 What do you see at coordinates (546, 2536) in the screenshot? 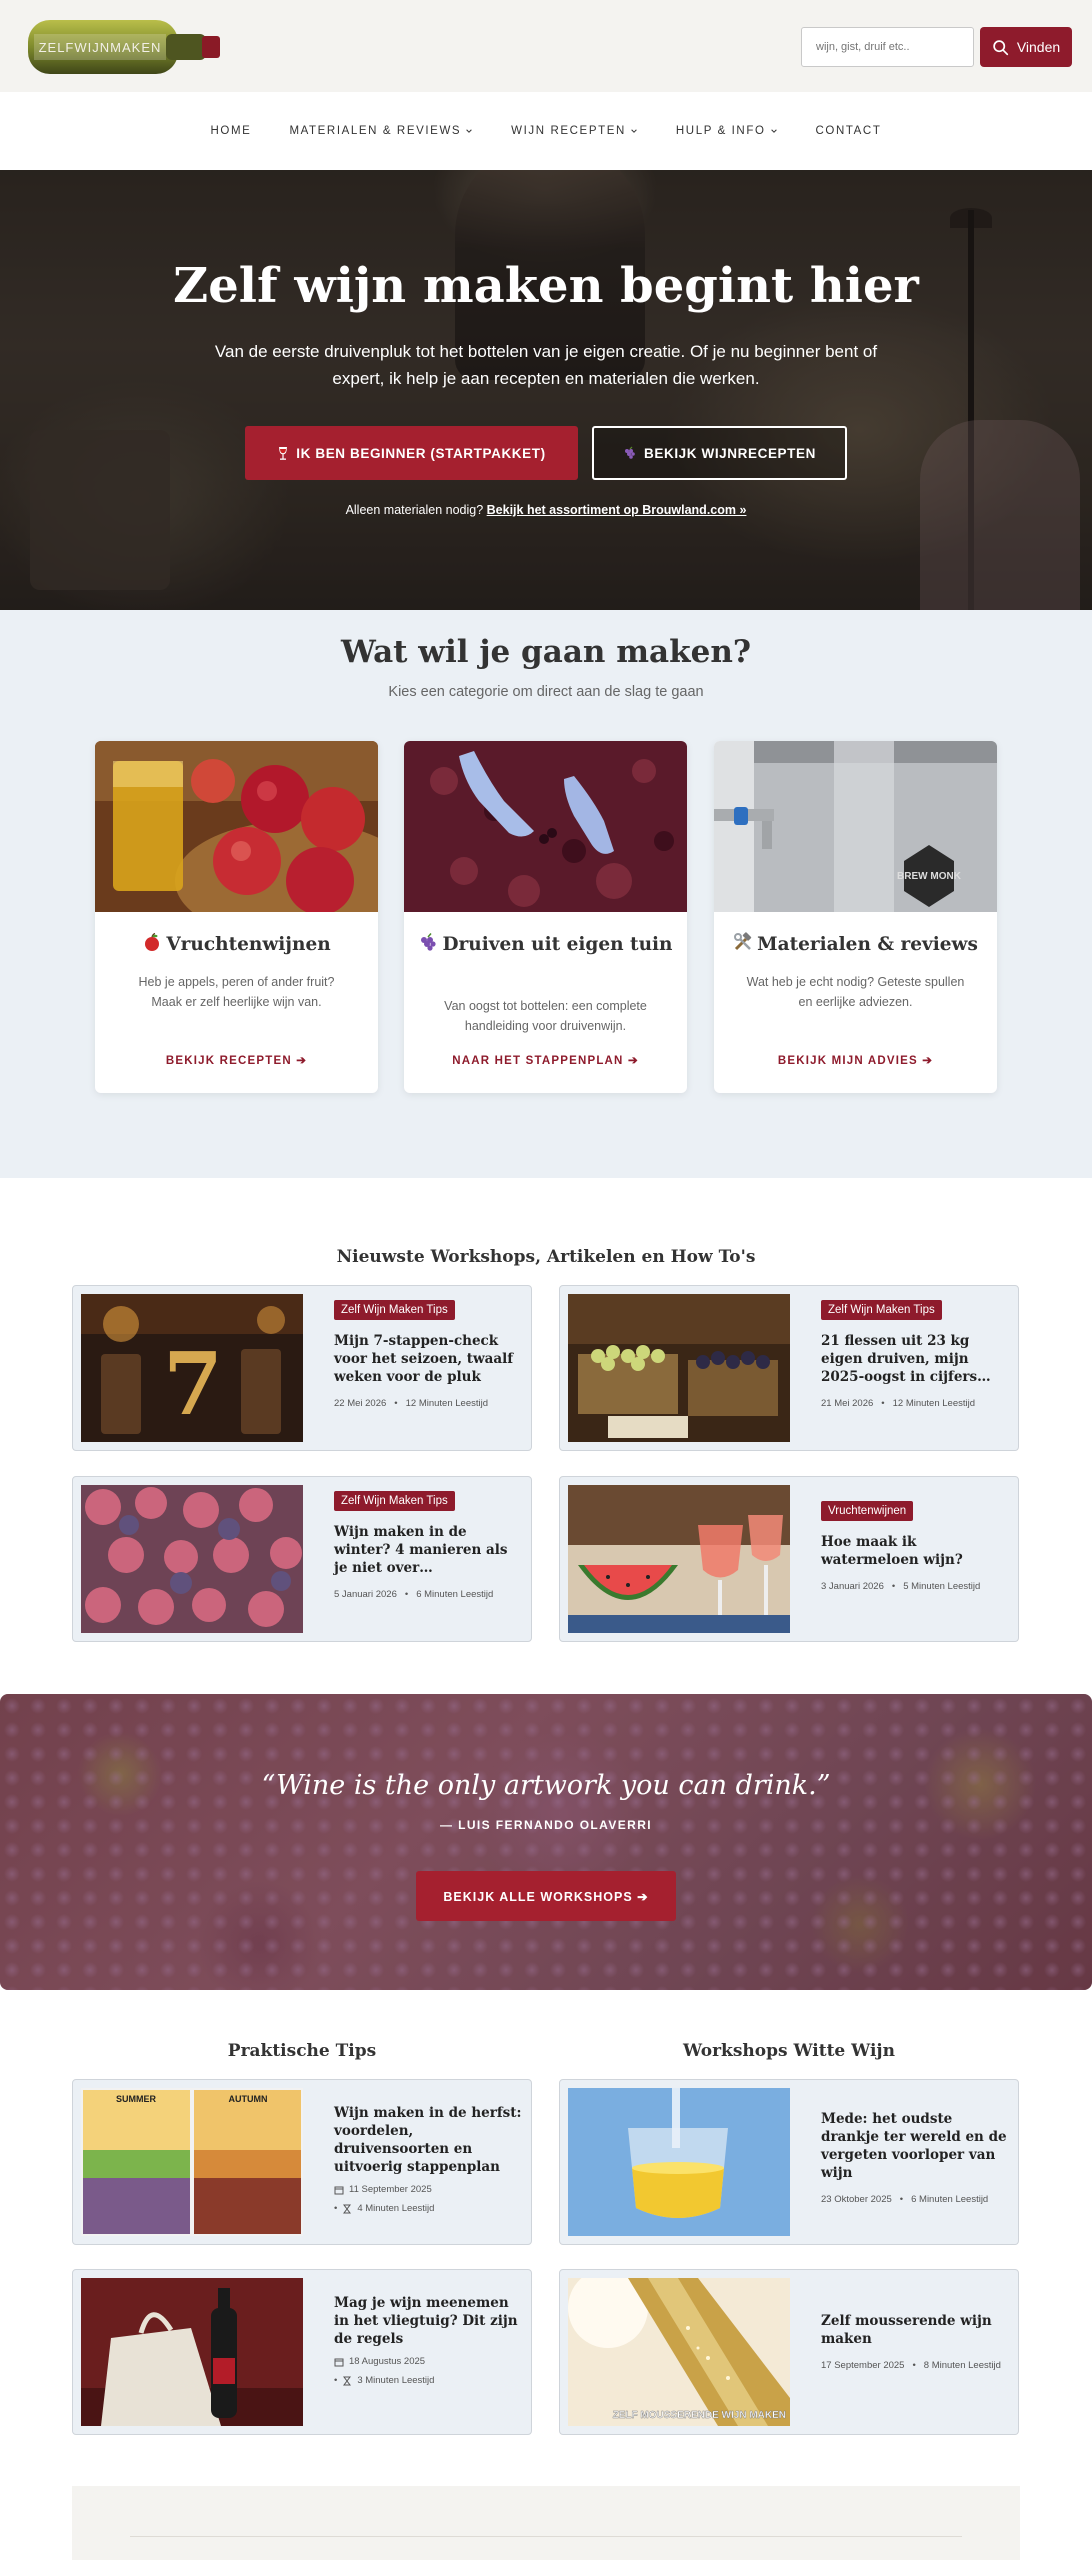
I see `footer-divider` at bounding box center [546, 2536].